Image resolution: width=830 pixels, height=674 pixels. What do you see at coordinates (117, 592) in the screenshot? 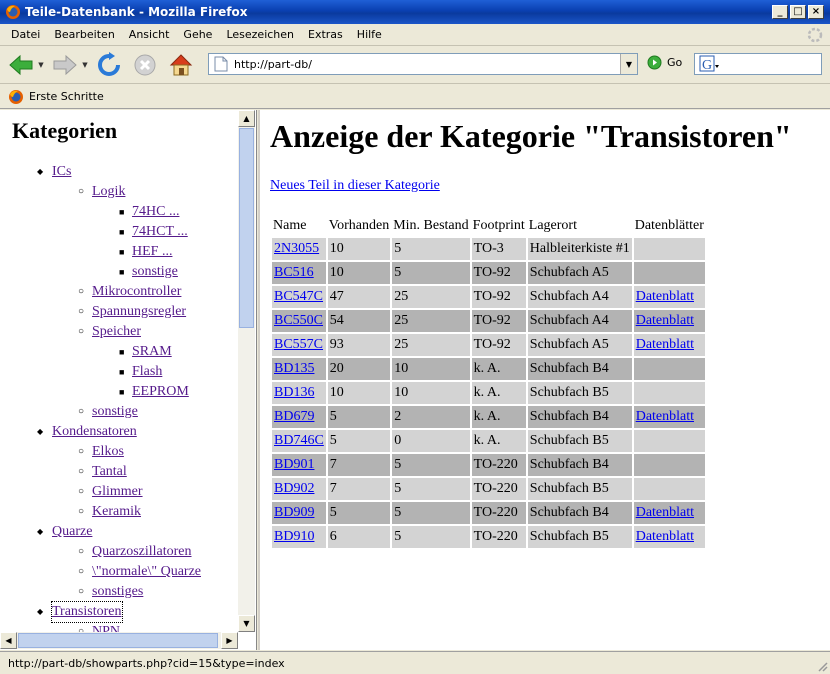
I see `category-link: sonstiges` at bounding box center [117, 592].